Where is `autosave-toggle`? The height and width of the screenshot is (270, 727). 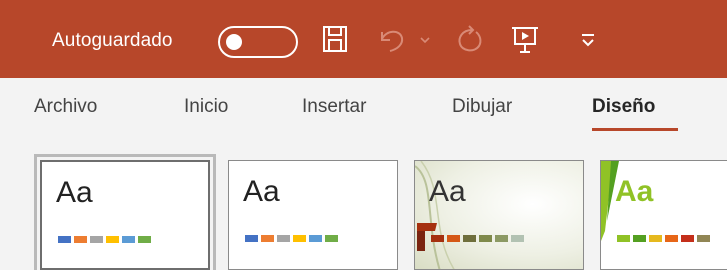
autosave-toggle is located at coordinates (258, 42).